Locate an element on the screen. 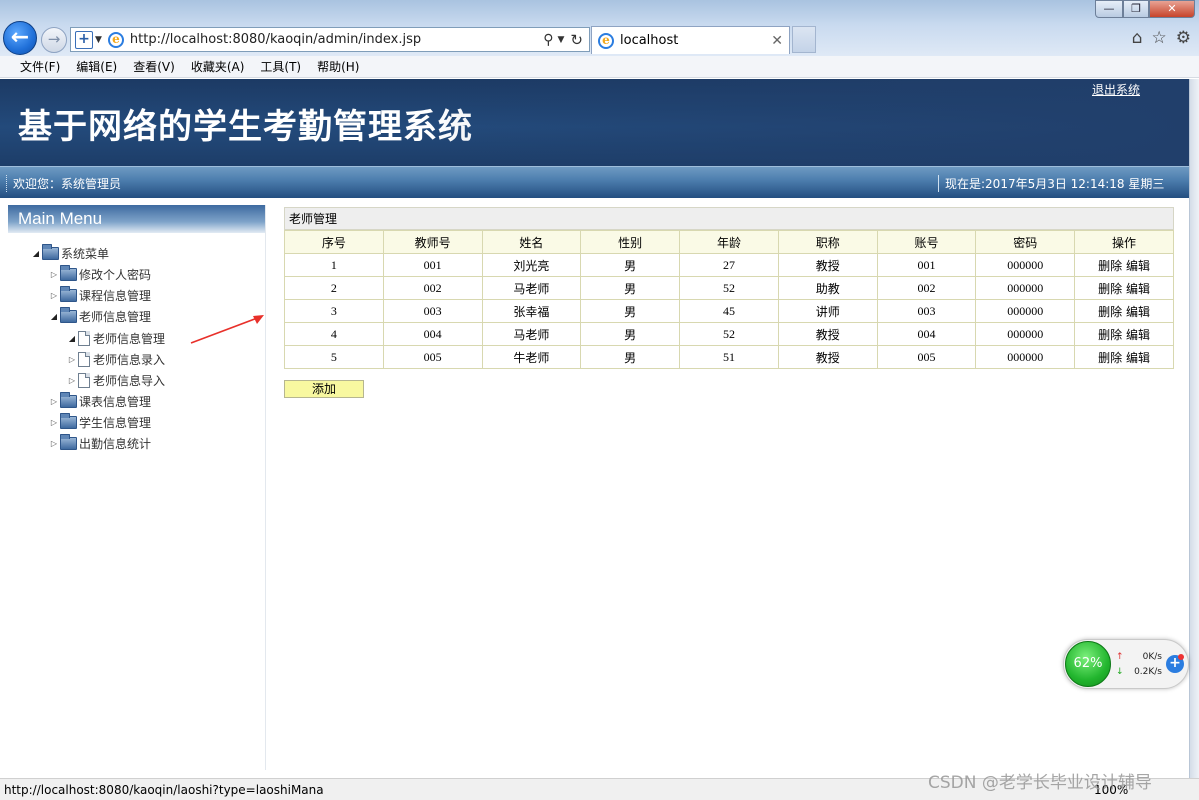  menu-help: 帮助(H) is located at coordinates (338, 66).